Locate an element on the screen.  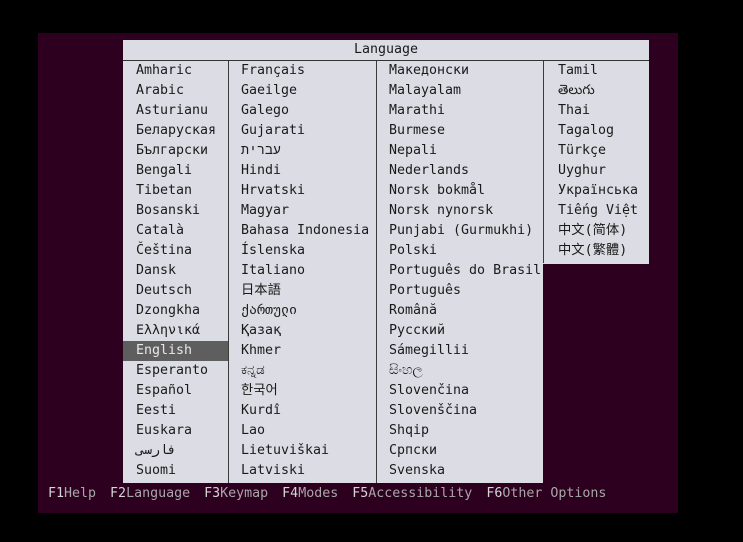
fkey-label: F6 is located at coordinates (494, 493).